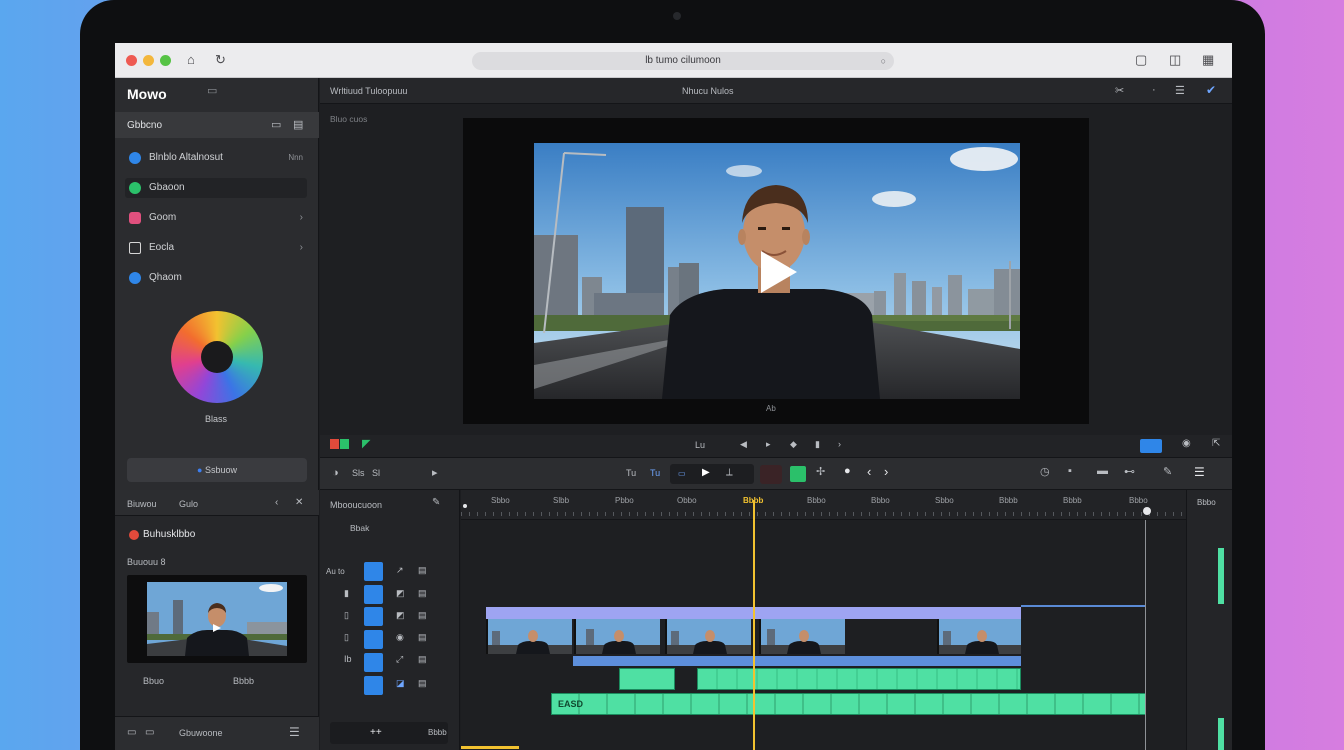 This screenshot has width=1344, height=750. What do you see at coordinates (131, 732) in the screenshot?
I see `folder-icon: ▭` at bounding box center [131, 732].